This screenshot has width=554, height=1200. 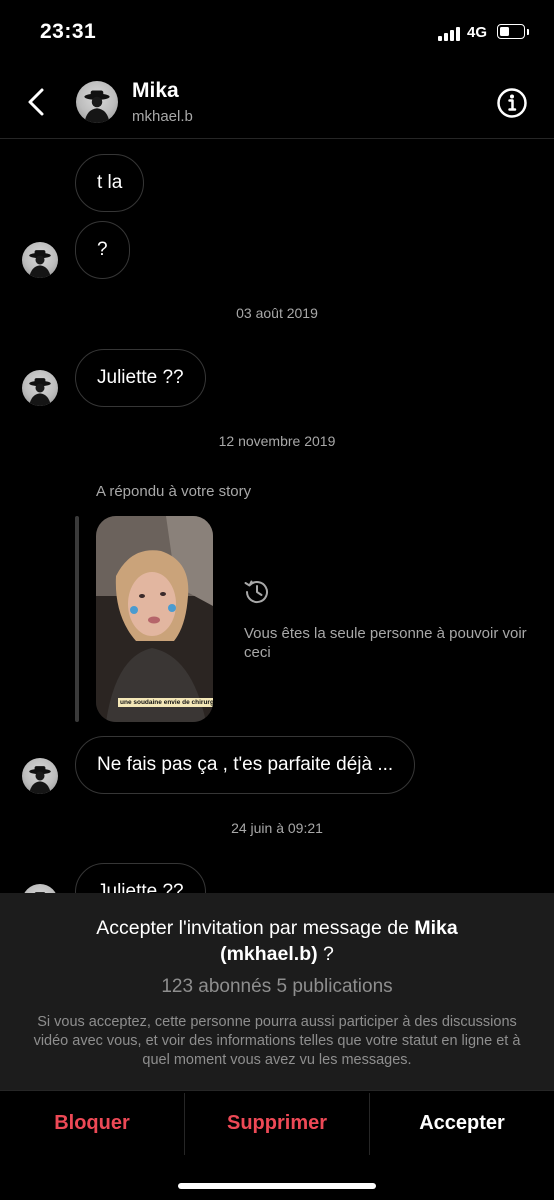 What do you see at coordinates (277, 441) in the screenshot?
I see `date-separator: 12 novembre 2019` at bounding box center [277, 441].